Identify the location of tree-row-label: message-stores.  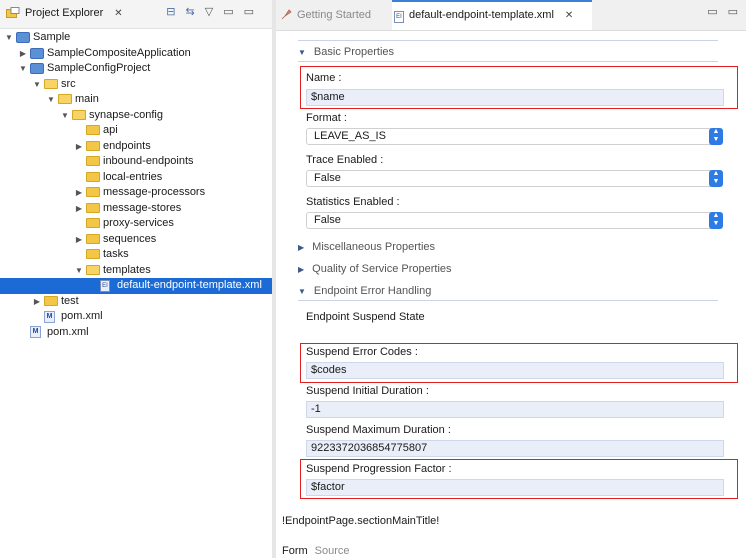
(142, 207).